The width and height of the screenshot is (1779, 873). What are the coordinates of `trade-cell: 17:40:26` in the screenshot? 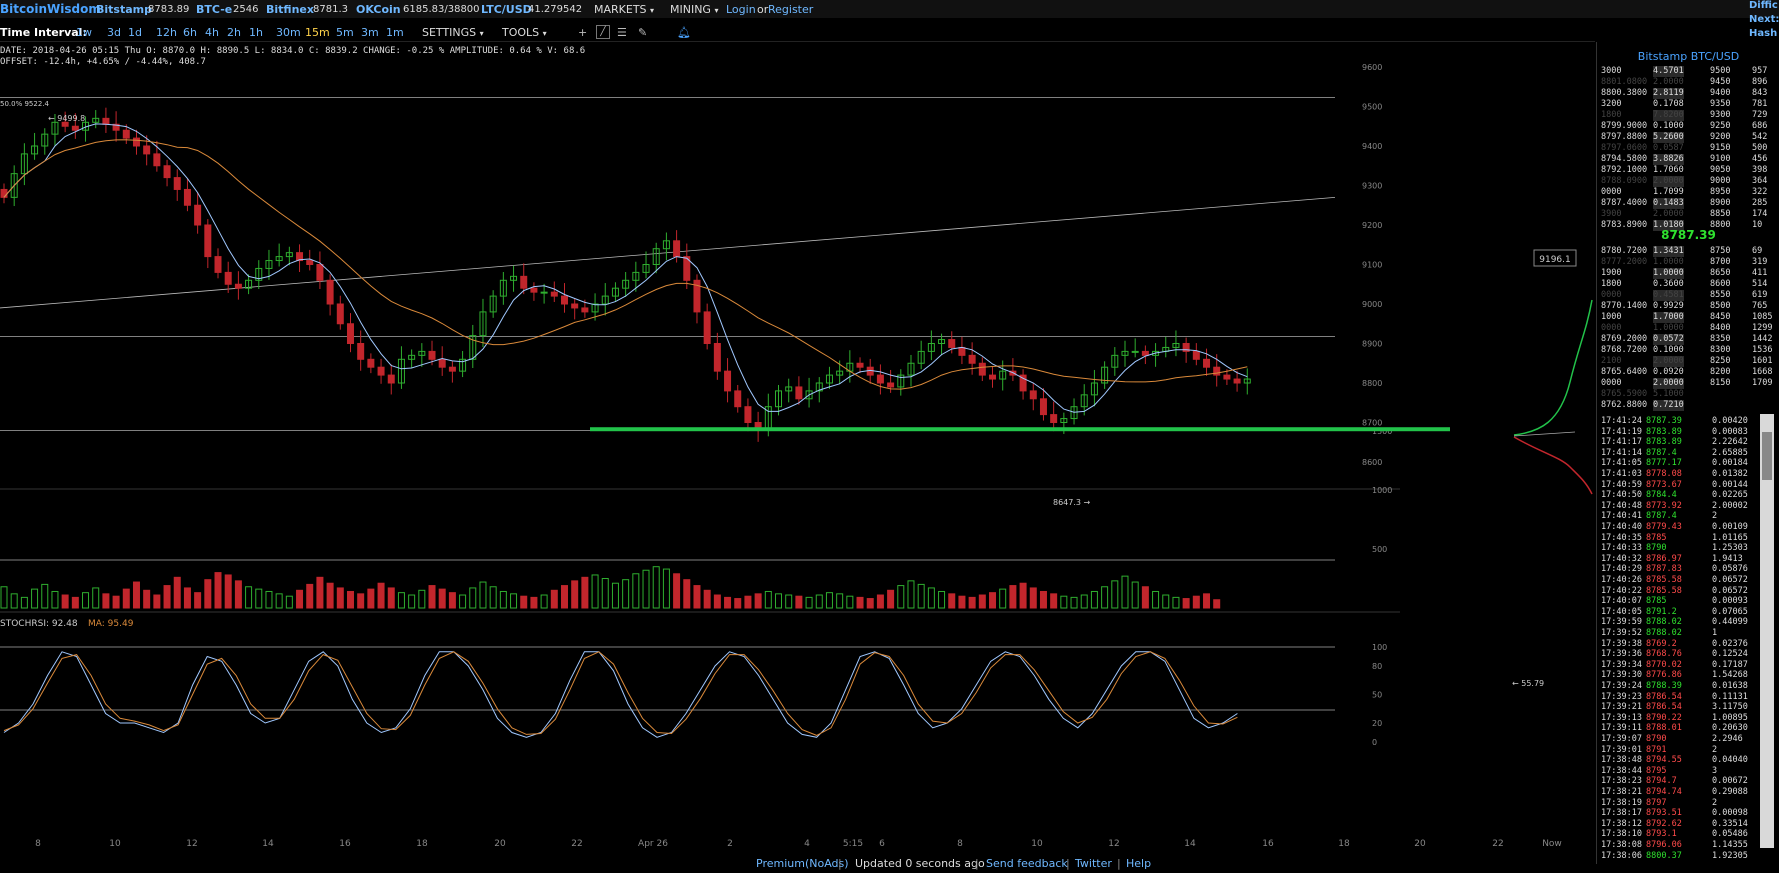 It's located at (1621, 580).